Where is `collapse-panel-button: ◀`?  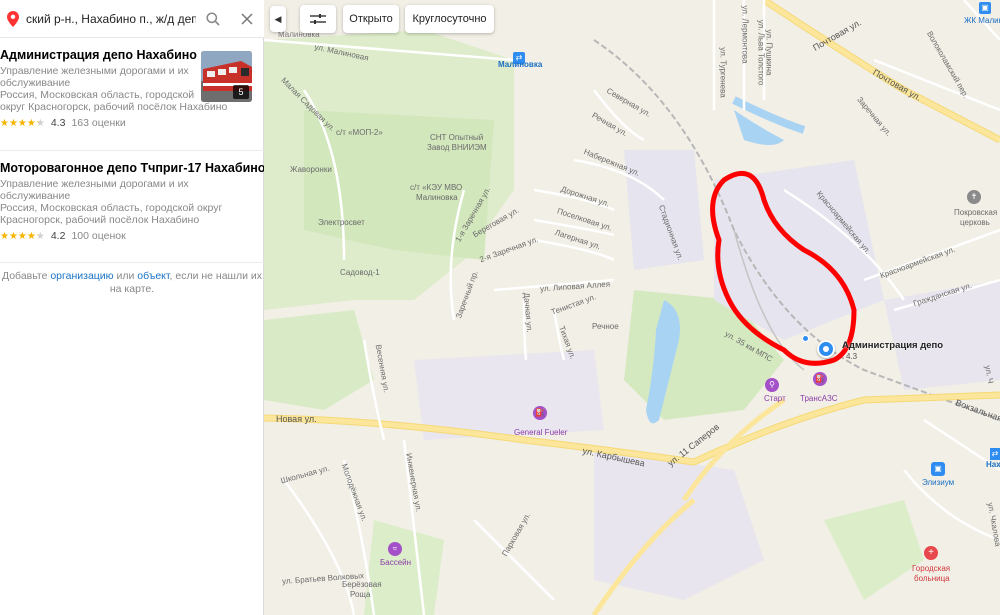 collapse-panel-button: ◀ is located at coordinates (278, 19).